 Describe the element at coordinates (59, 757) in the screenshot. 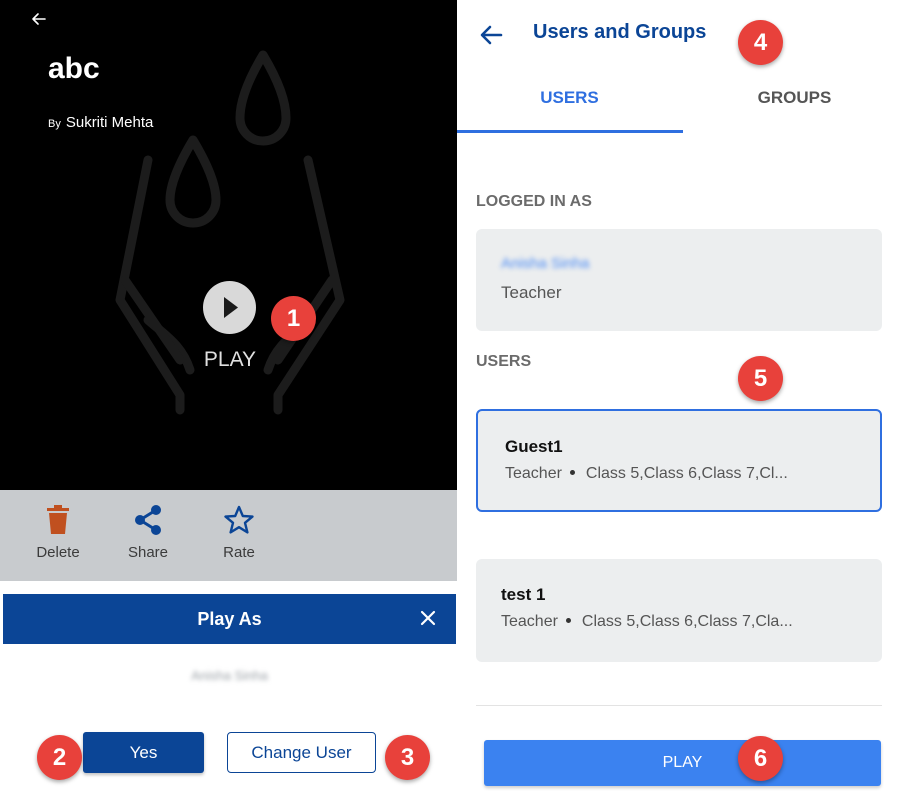

I see `annotation-badge-2: 2` at that location.